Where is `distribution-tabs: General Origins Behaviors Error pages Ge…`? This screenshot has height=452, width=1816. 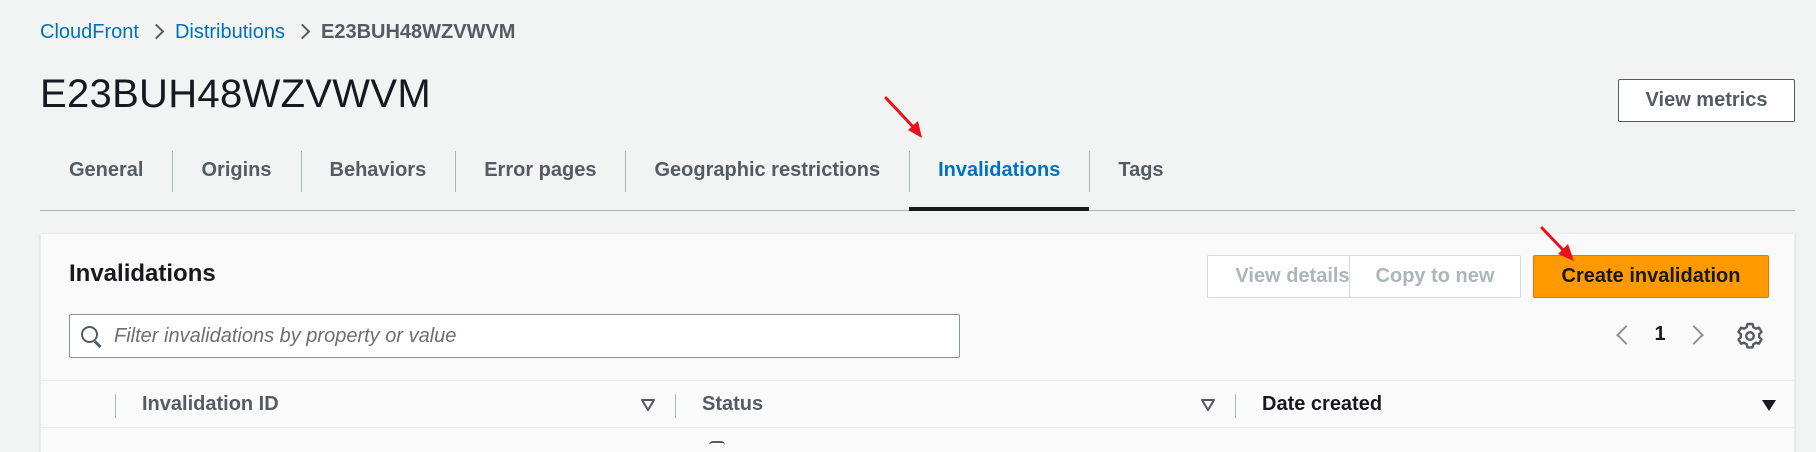
distribution-tabs: General Origins Behaviors Error pages Ge… is located at coordinates (917, 178).